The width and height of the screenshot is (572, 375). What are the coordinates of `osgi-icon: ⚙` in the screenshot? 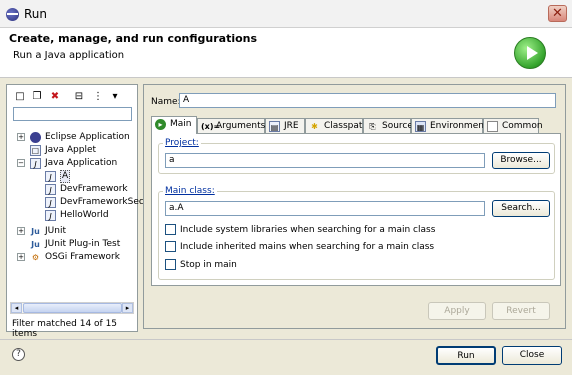 It's located at (35, 257).